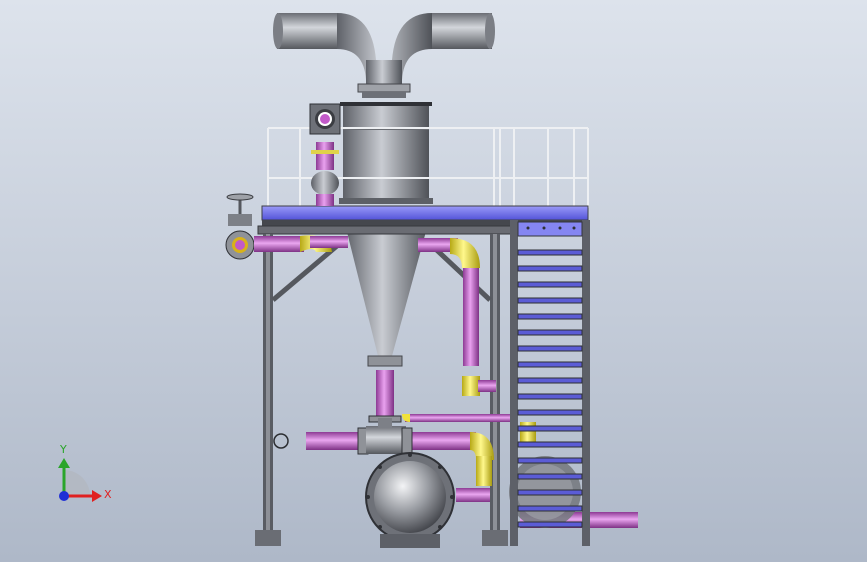  What do you see at coordinates (384, 55) in the screenshot?
I see `top-y-duct` at bounding box center [384, 55].